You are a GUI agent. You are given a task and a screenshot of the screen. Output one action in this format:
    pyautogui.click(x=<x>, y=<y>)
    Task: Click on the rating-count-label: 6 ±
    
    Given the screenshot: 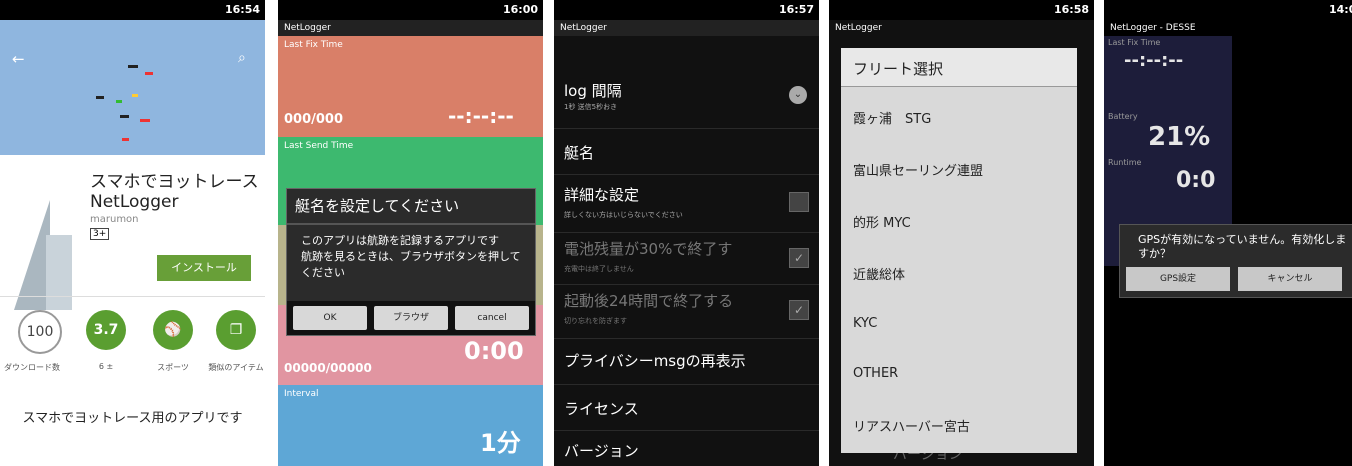 What is the action you would take?
    pyautogui.click(x=106, y=366)
    